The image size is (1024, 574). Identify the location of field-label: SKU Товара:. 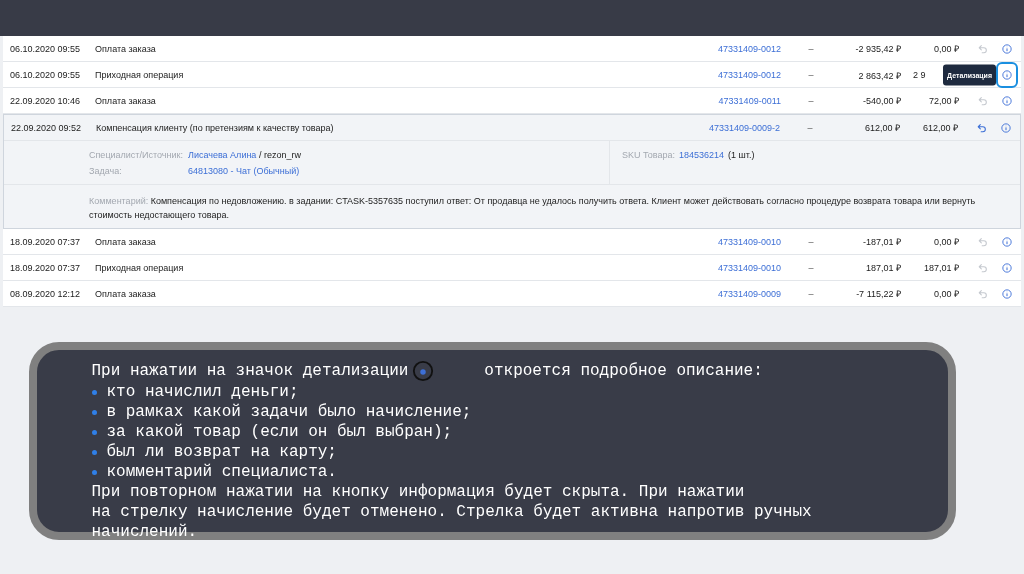
(648, 155).